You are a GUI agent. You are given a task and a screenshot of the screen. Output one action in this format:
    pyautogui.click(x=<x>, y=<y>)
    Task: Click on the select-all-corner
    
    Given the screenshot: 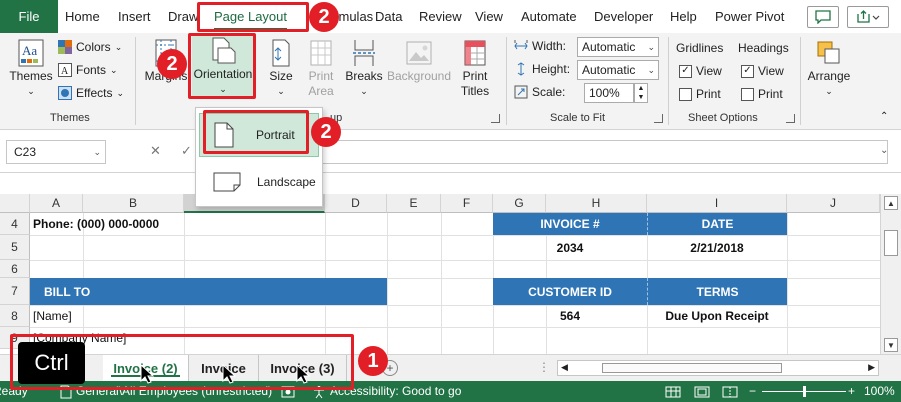 What is the action you would take?
    pyautogui.click(x=15, y=203)
    